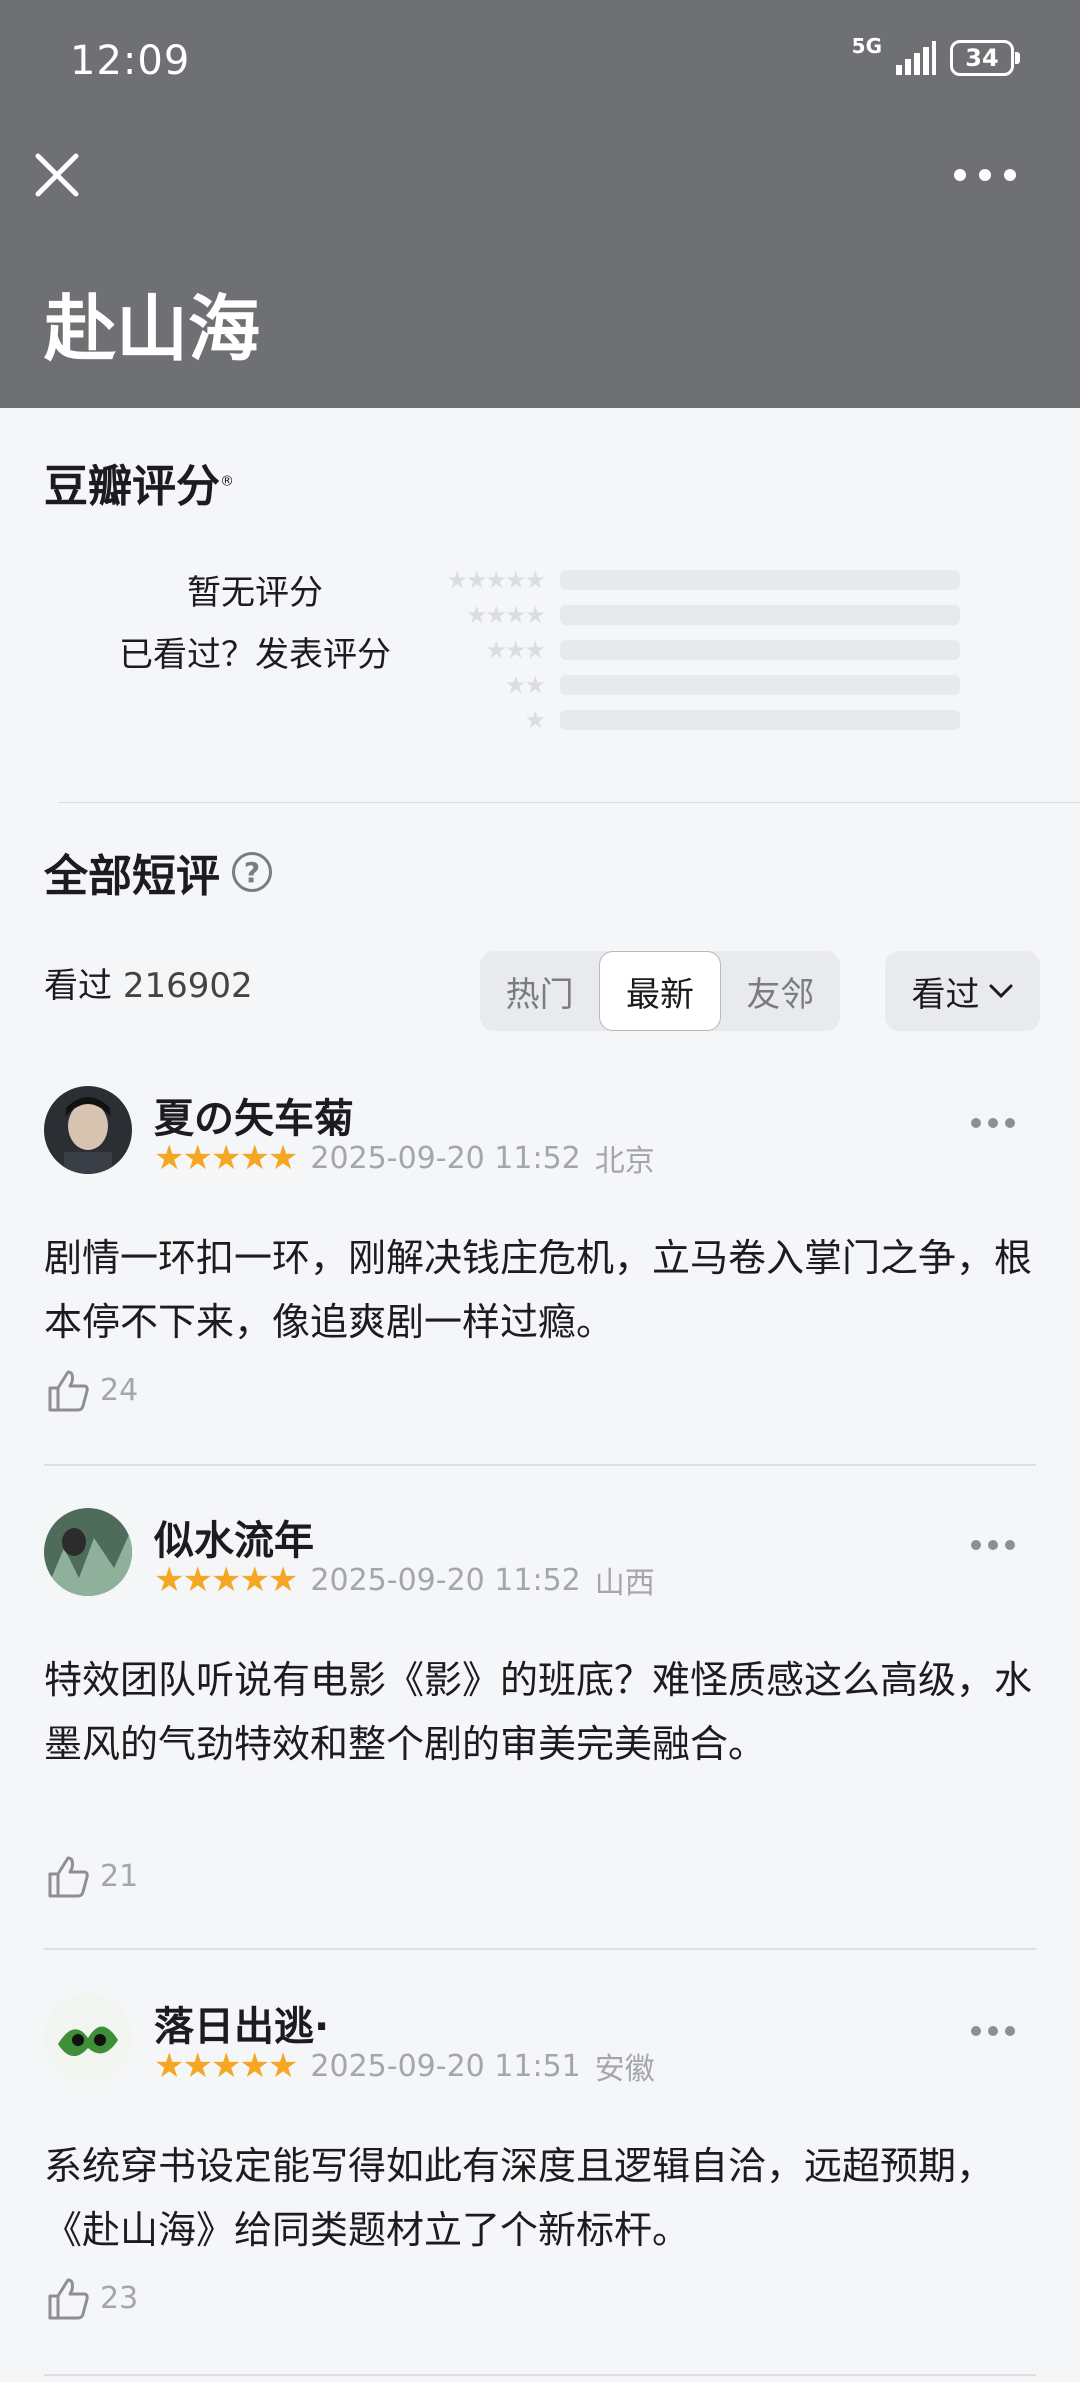  What do you see at coordinates (152, 329) in the screenshot?
I see `page-title: 赴山海` at bounding box center [152, 329].